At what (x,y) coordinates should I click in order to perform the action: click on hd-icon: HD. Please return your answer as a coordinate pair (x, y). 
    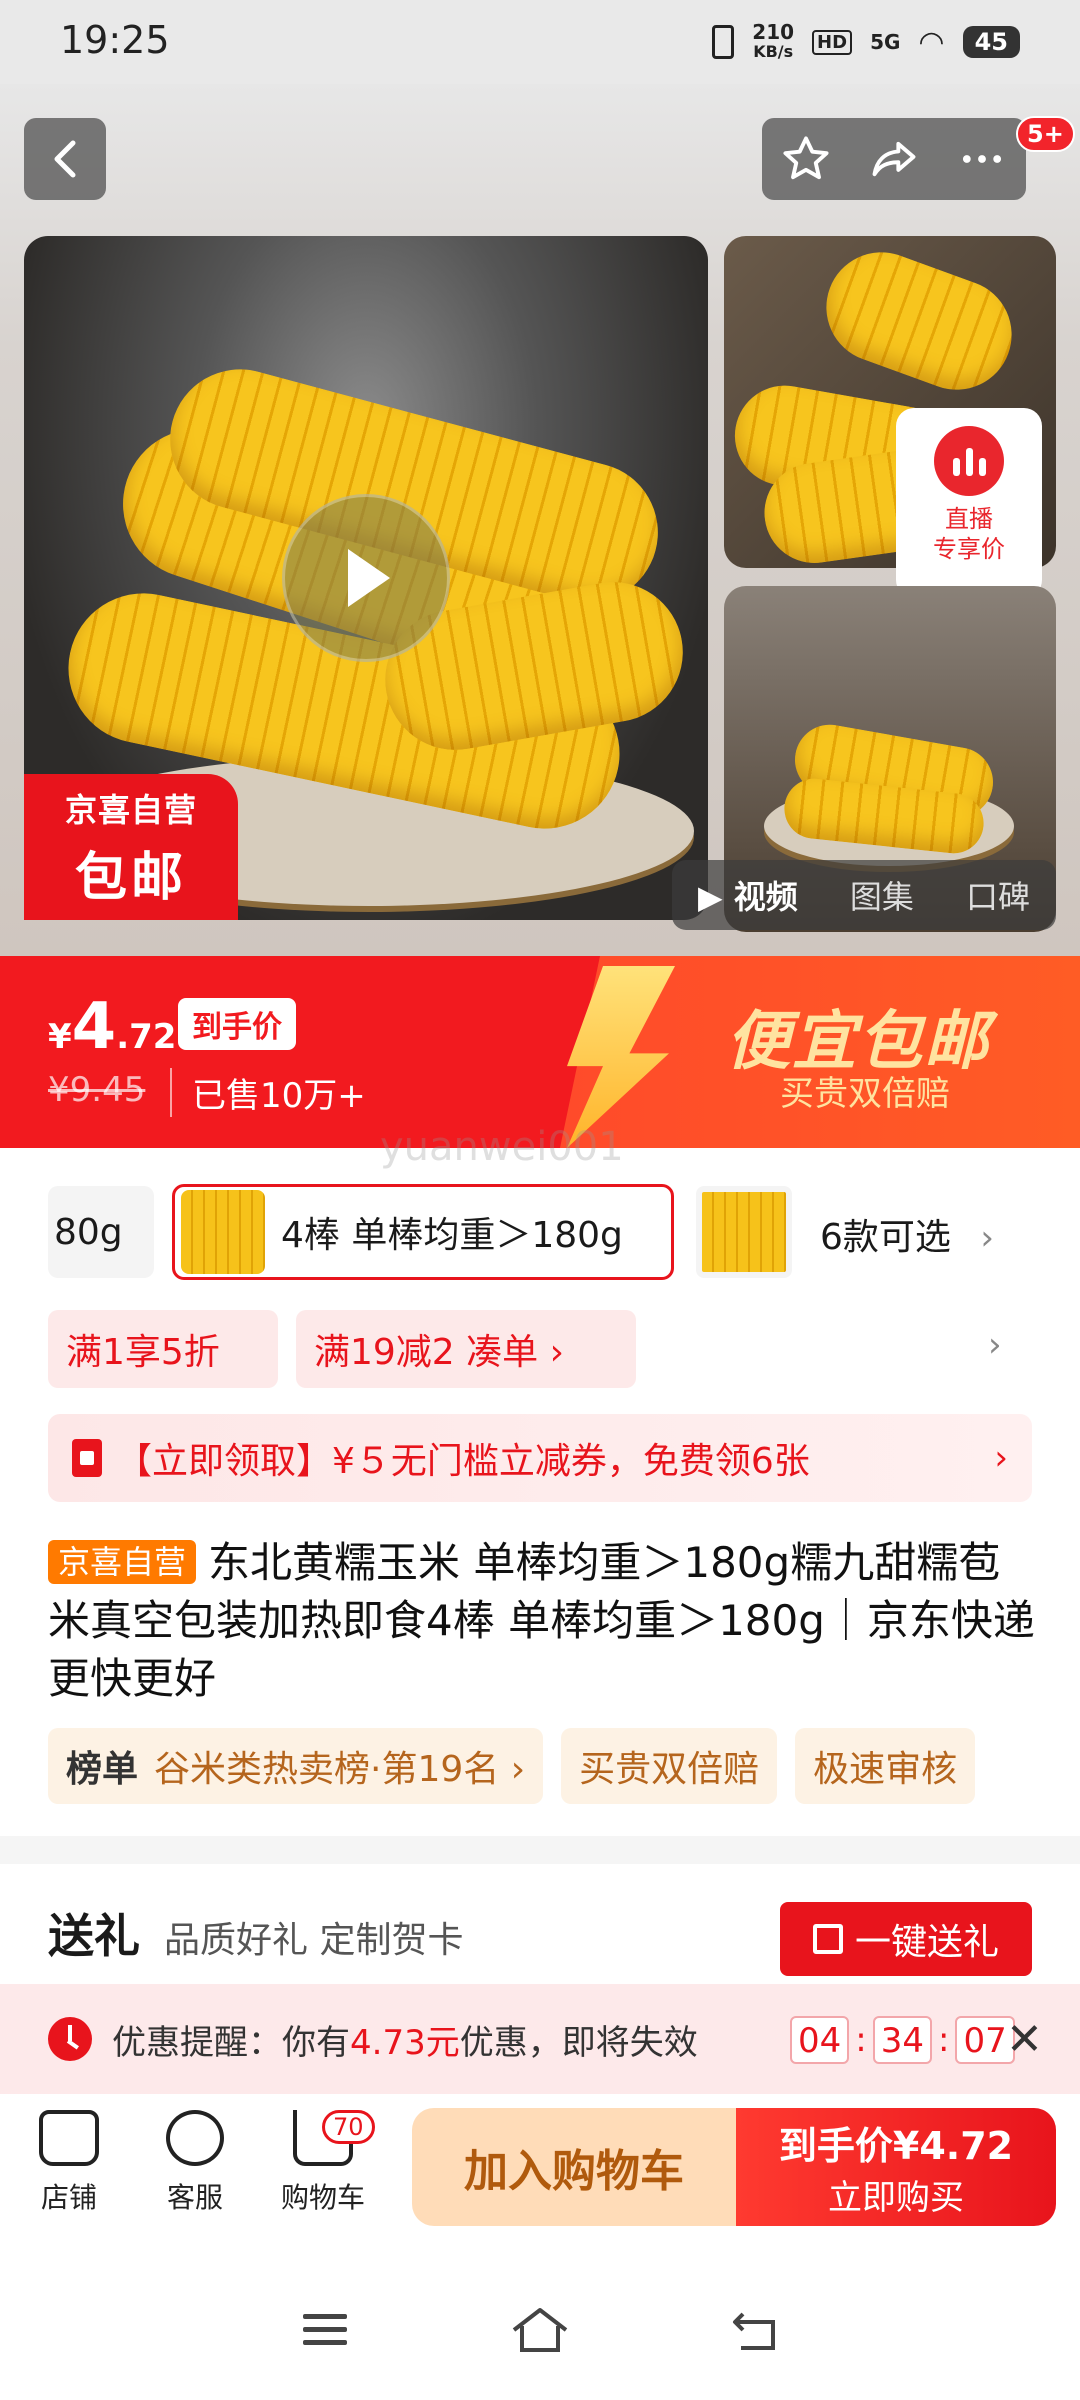
    Looking at the image, I should click on (832, 42).